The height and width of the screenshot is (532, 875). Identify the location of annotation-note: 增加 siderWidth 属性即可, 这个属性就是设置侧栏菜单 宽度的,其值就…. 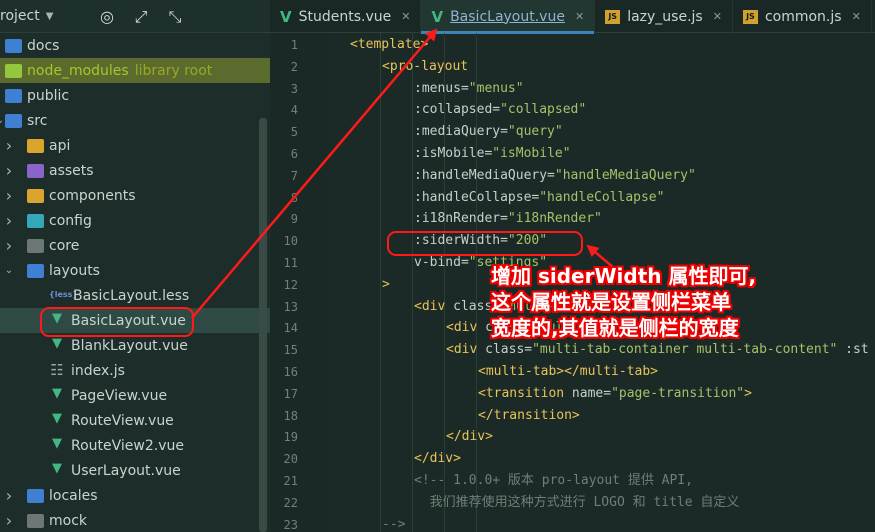
(624, 302).